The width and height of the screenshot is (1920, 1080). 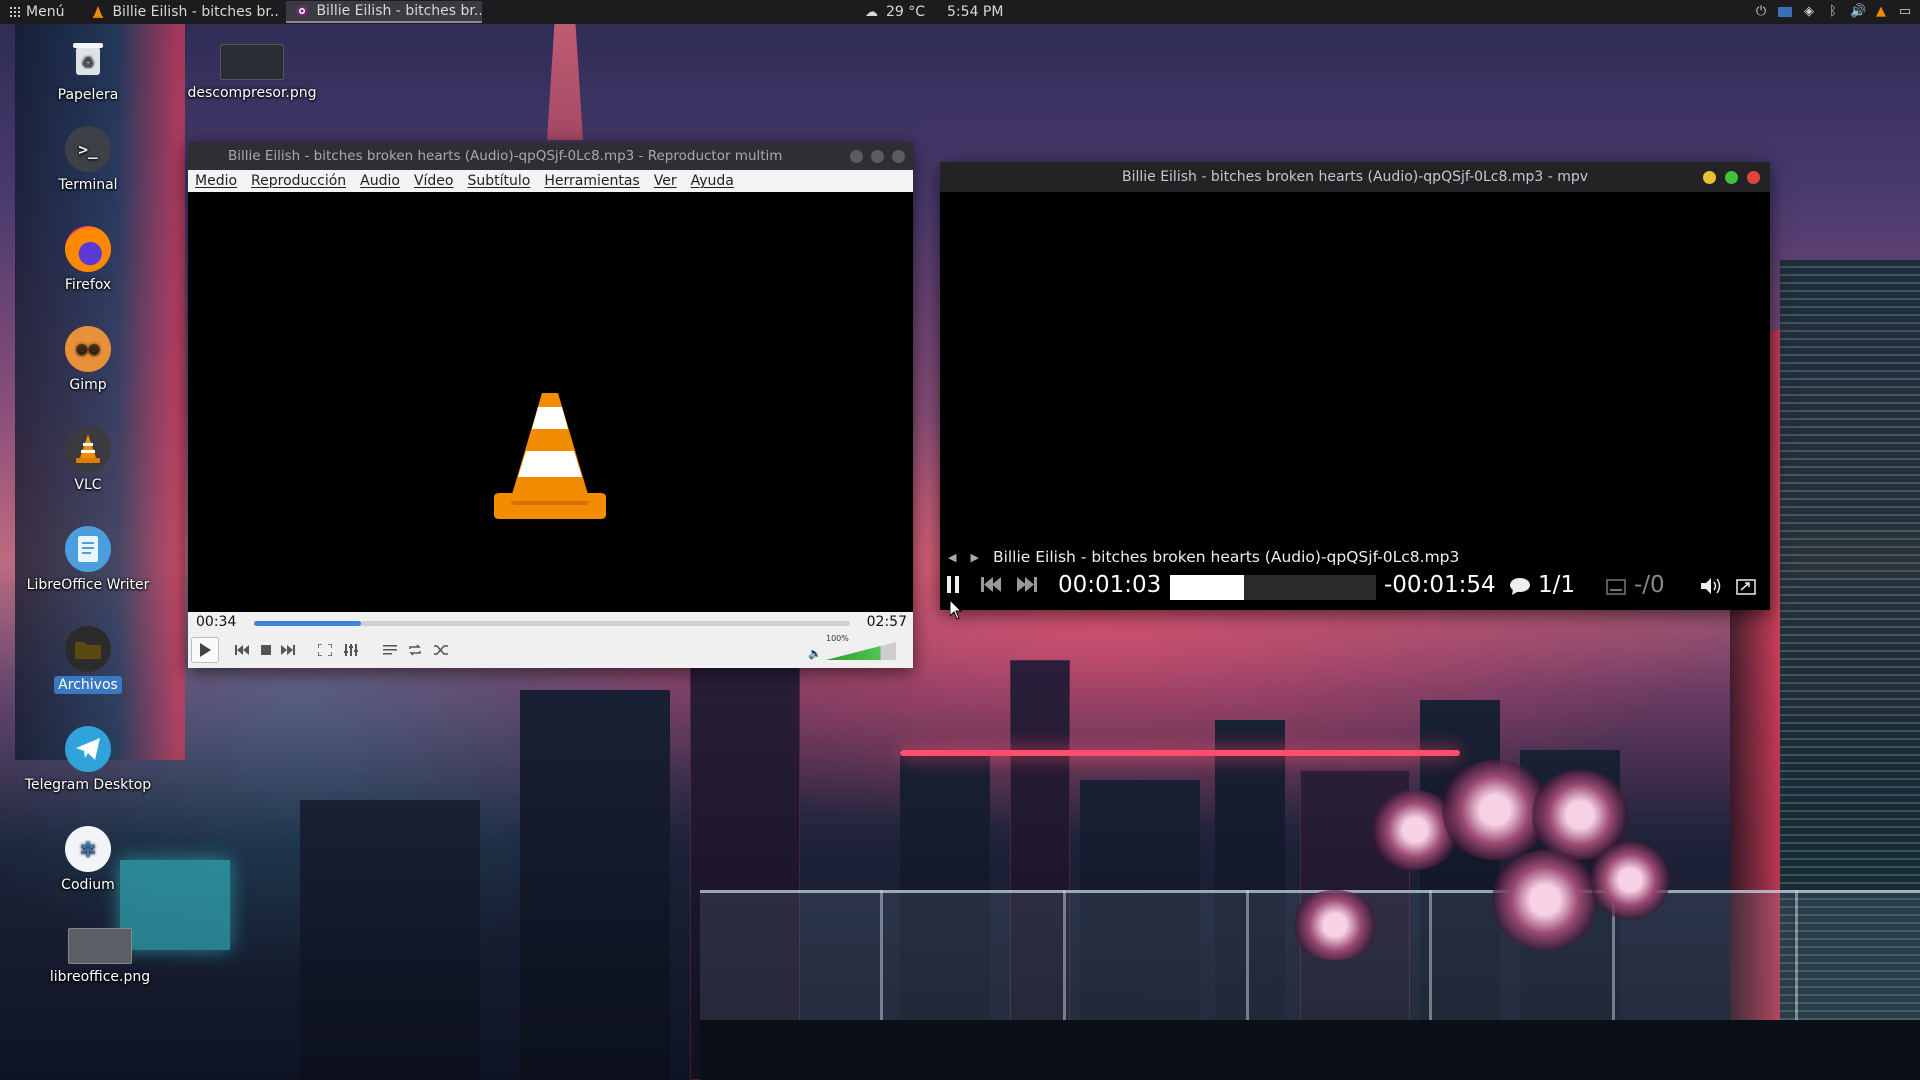 I want to click on desktop-icon-terminal: >_ Terminal, so click(x=88, y=160).